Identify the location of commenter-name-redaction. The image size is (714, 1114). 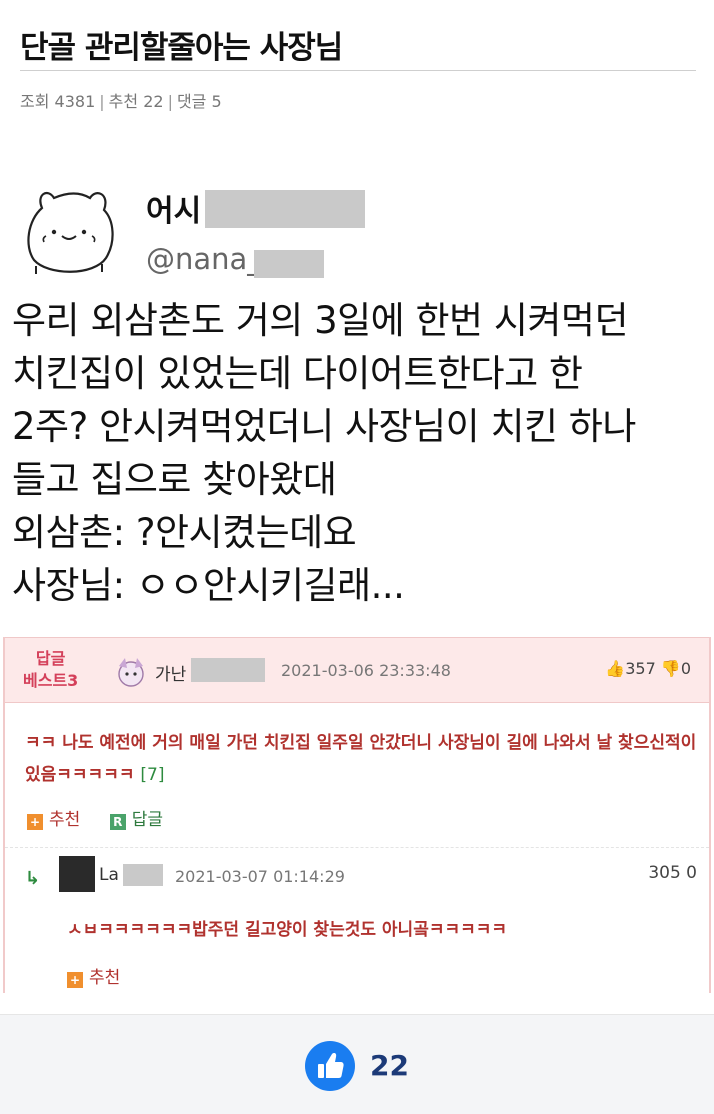
(228, 670).